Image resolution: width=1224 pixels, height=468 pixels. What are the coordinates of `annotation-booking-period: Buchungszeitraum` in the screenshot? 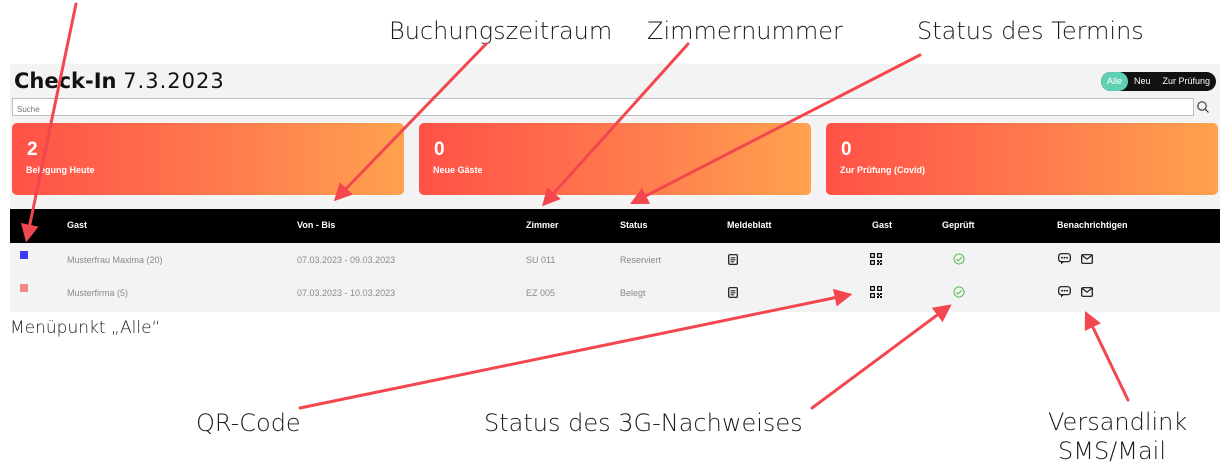 It's located at (501, 31).